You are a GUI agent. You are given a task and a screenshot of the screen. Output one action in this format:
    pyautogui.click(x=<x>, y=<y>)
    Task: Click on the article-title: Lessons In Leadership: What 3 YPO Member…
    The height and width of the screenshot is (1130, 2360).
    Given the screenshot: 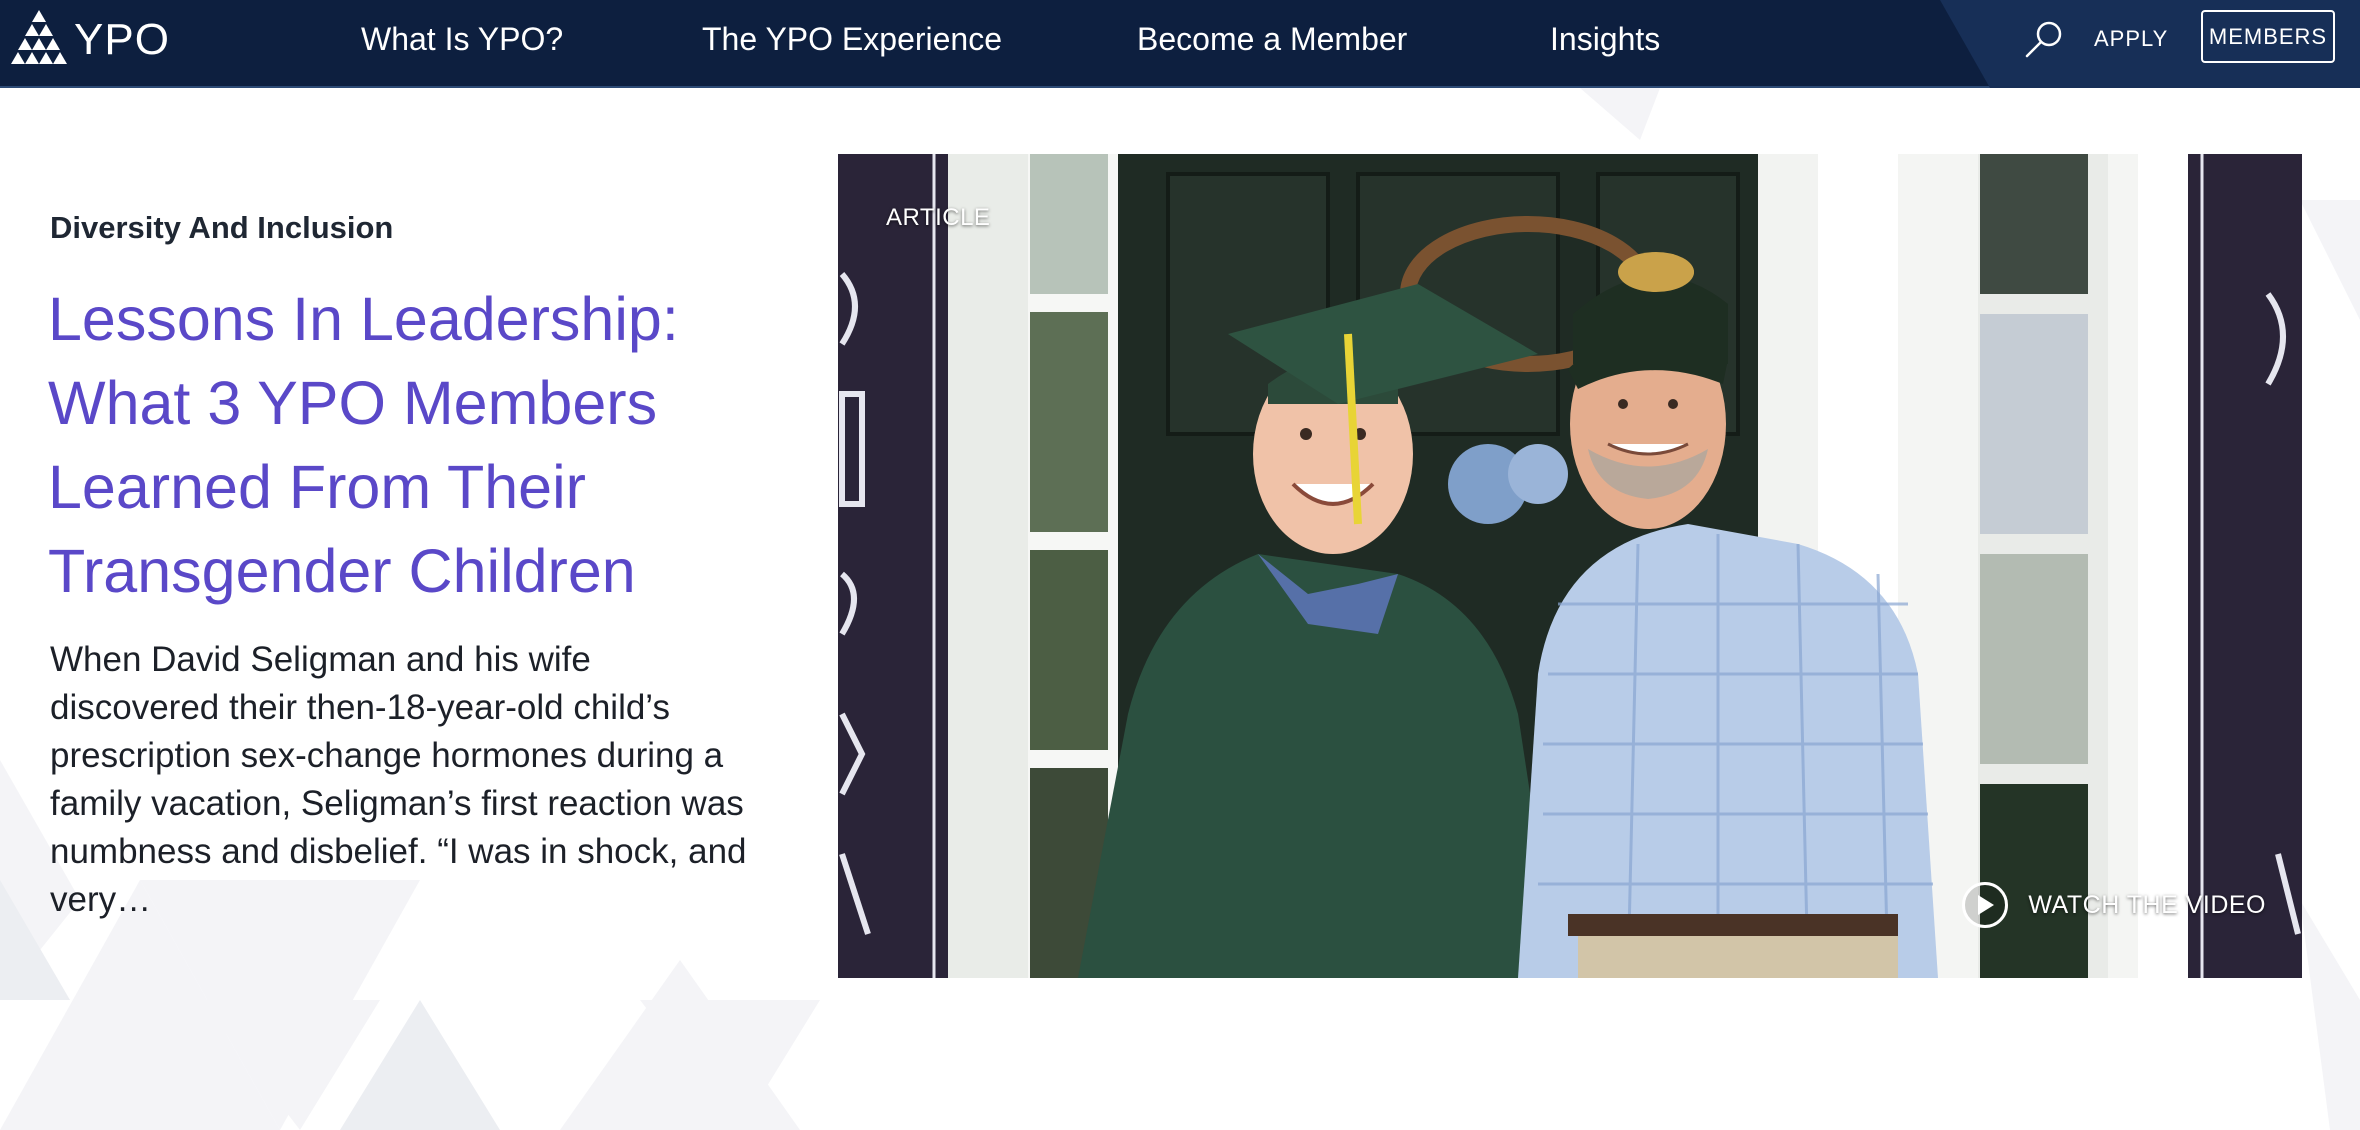 What is the action you would take?
    pyautogui.click(x=408, y=445)
    